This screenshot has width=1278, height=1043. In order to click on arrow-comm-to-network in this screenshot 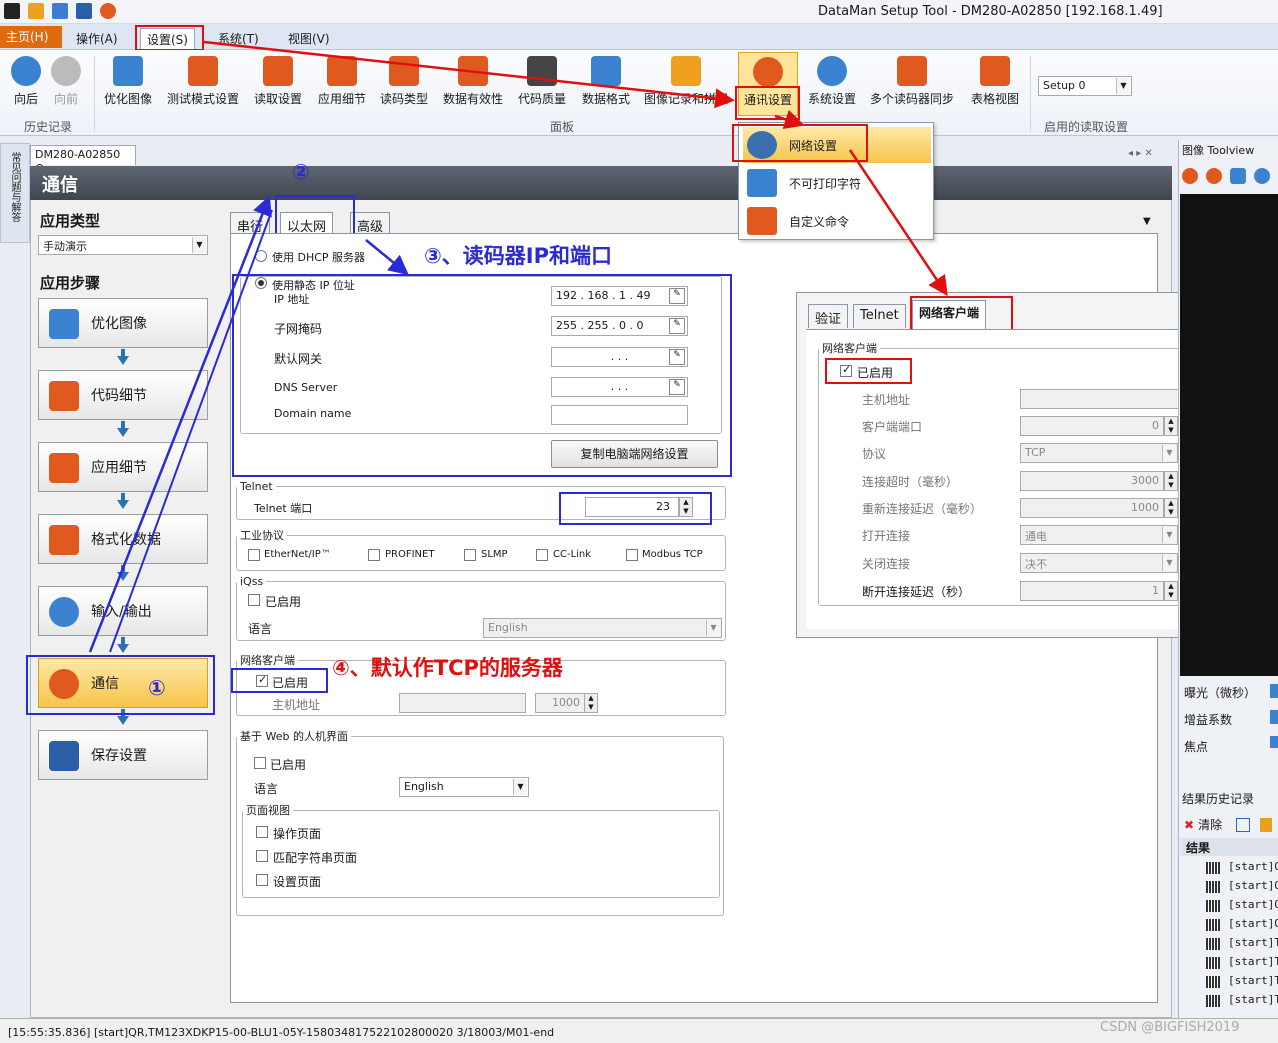, I will do `click(789, 119)`.